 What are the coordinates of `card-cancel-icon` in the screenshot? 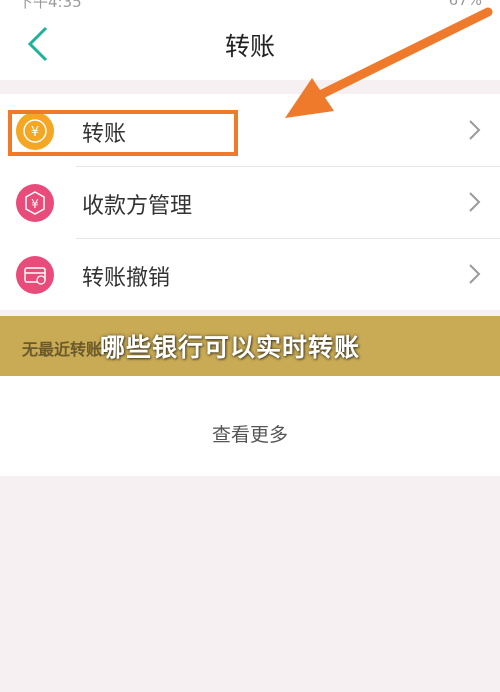 It's located at (35, 275).